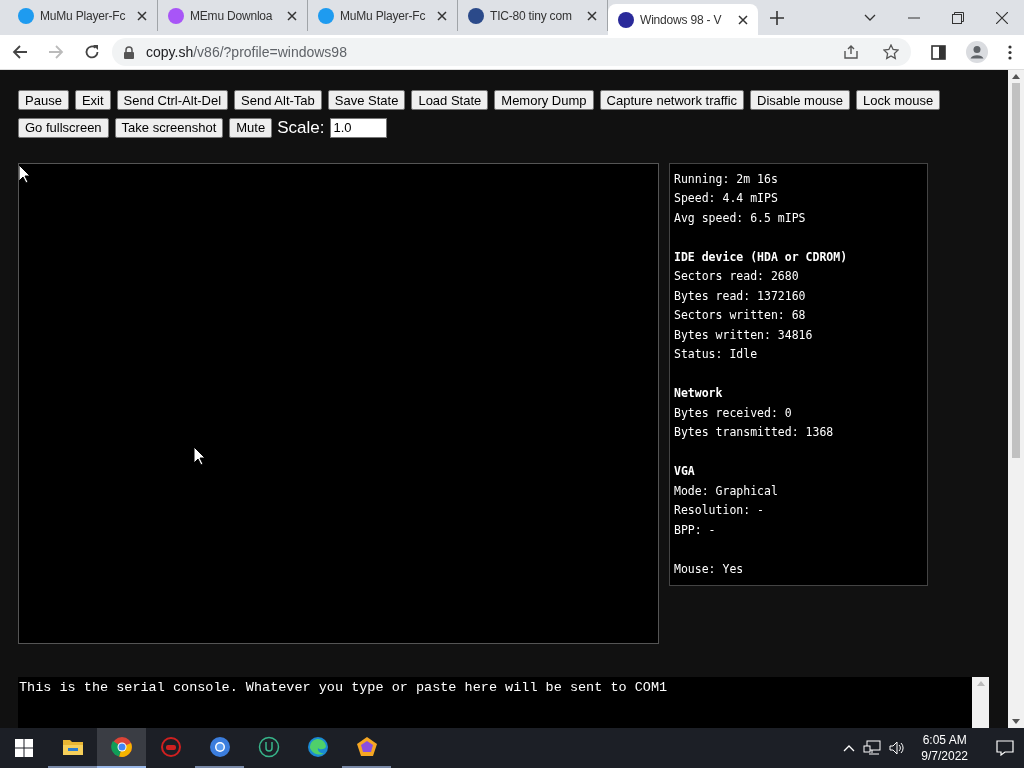 This screenshot has height=768, width=1024. I want to click on stats-line: Resolution: -, so click(719, 510).